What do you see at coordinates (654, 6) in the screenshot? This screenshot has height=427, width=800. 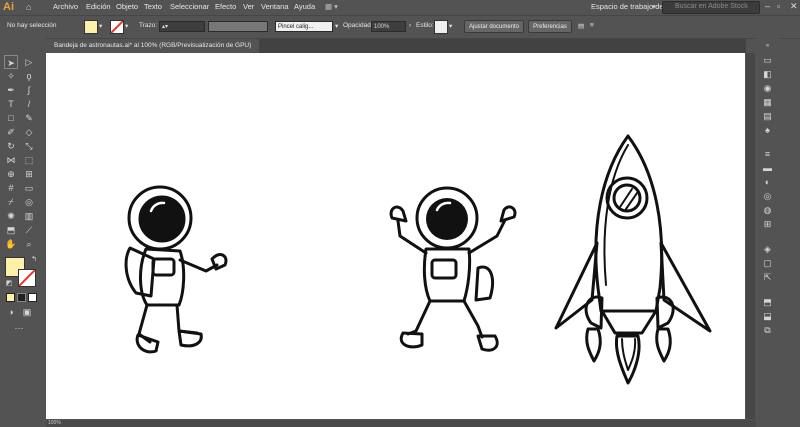 I see `workspace-chevron-icon: ▾` at bounding box center [654, 6].